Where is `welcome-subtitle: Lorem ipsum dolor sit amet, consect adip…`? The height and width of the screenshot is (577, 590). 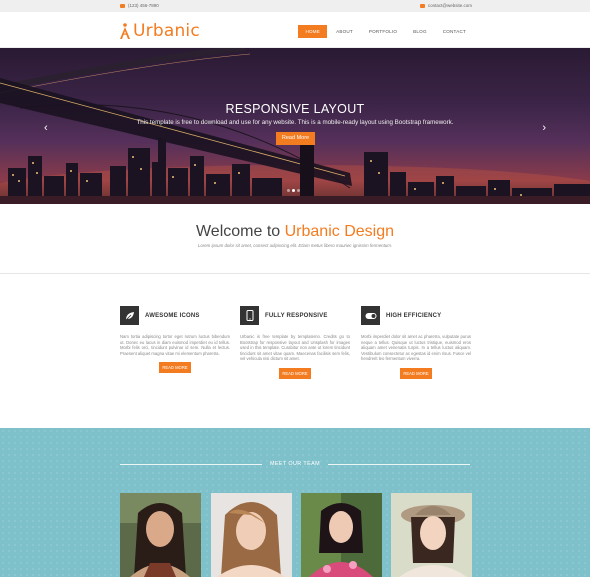 welcome-subtitle: Lorem ipsum dolor sit amet, consect adip… is located at coordinates (295, 245).